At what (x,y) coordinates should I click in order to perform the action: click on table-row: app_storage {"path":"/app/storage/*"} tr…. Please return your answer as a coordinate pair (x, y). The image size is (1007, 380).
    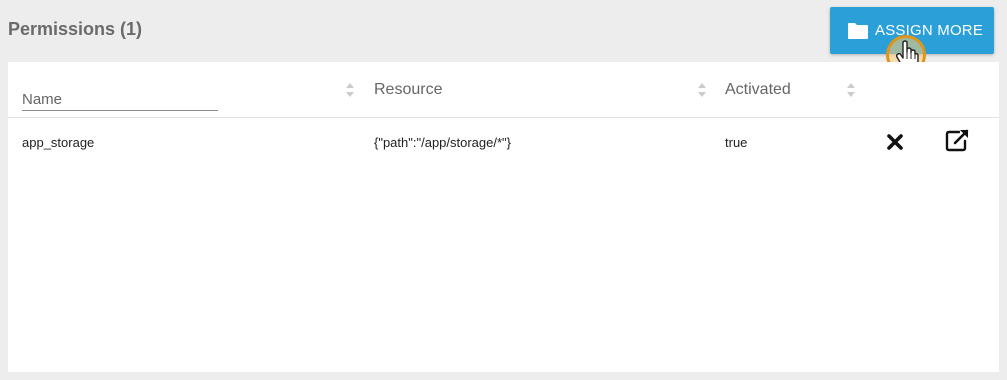
    Looking at the image, I should click on (503, 142).